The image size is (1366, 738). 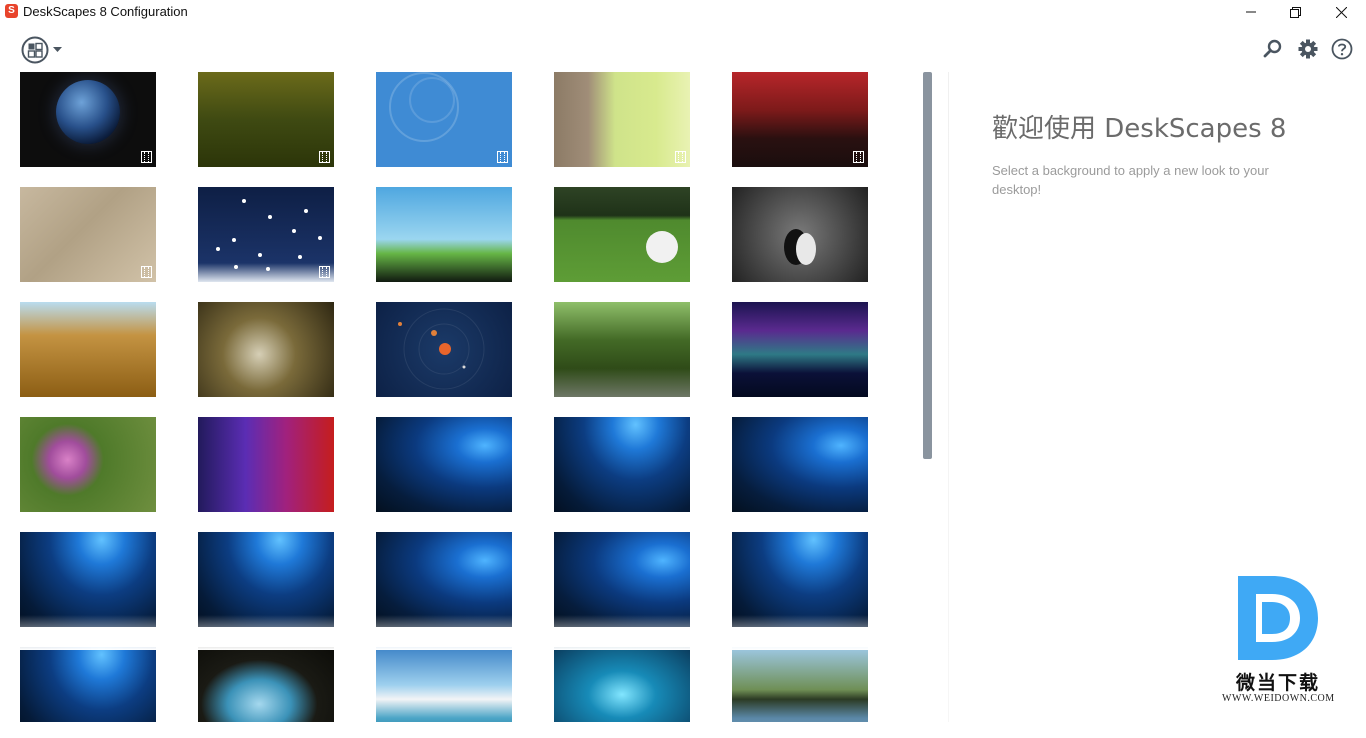 I want to click on background-thumbnail-night-snow, so click(x=266, y=234).